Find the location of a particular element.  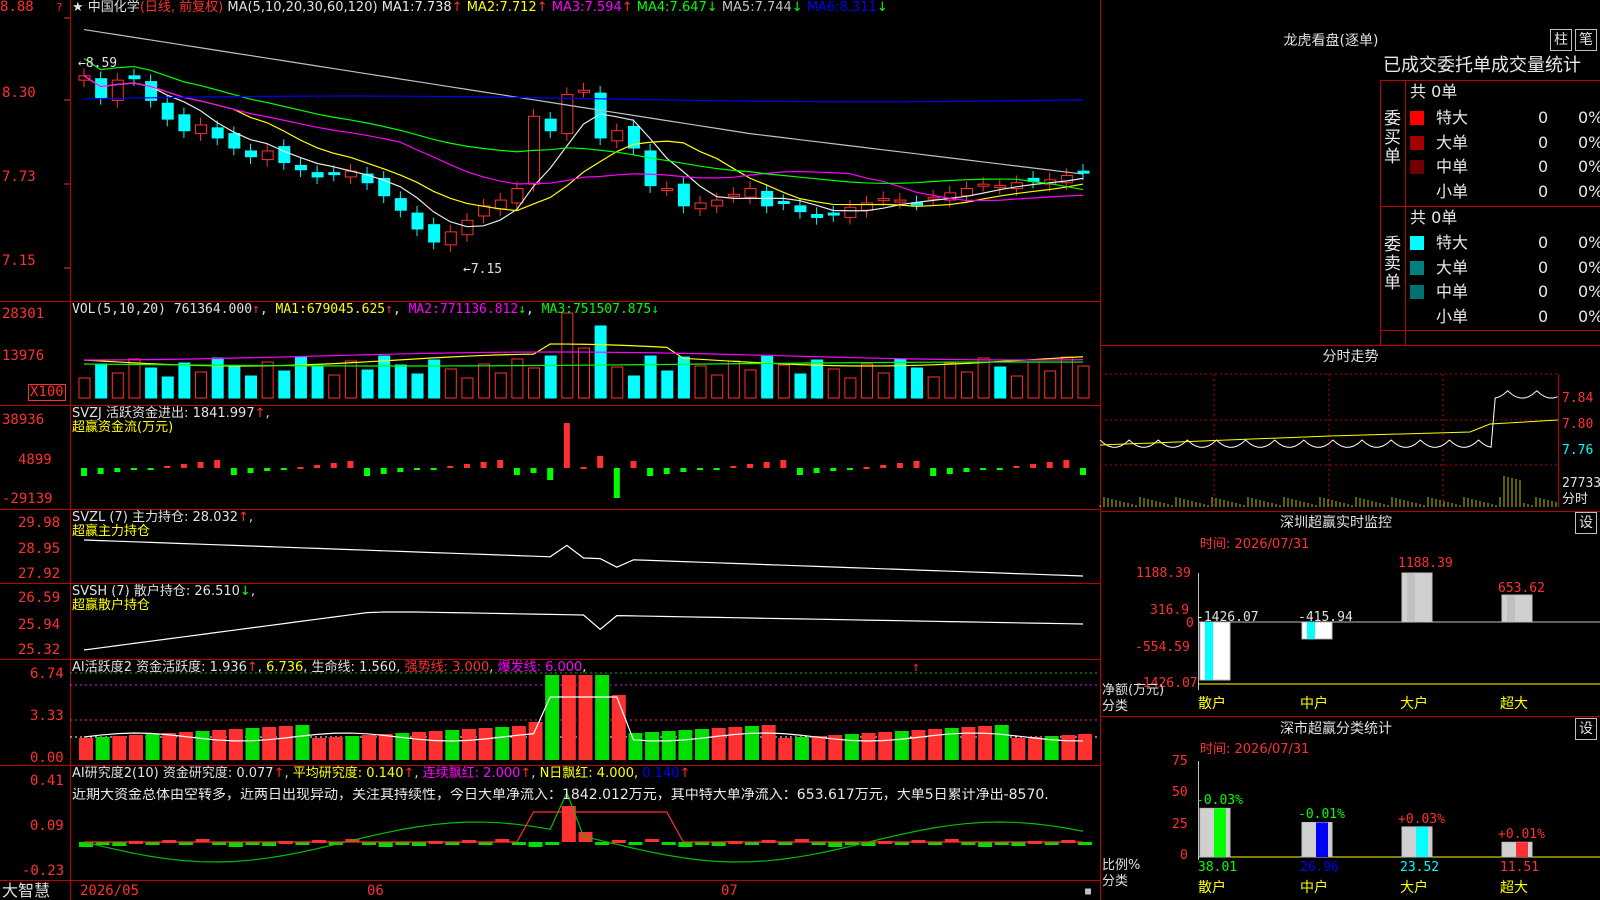

ai2-title: AI活跃度2 is located at coordinates (102, 667).